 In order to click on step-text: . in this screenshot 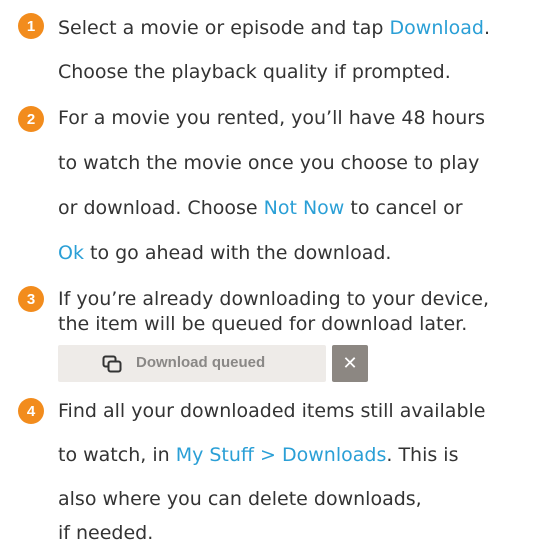, I will do `click(487, 28)`.